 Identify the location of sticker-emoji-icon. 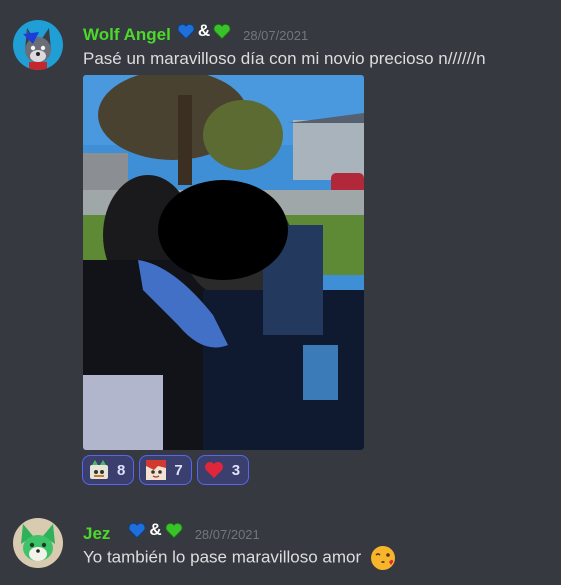
(99, 469).